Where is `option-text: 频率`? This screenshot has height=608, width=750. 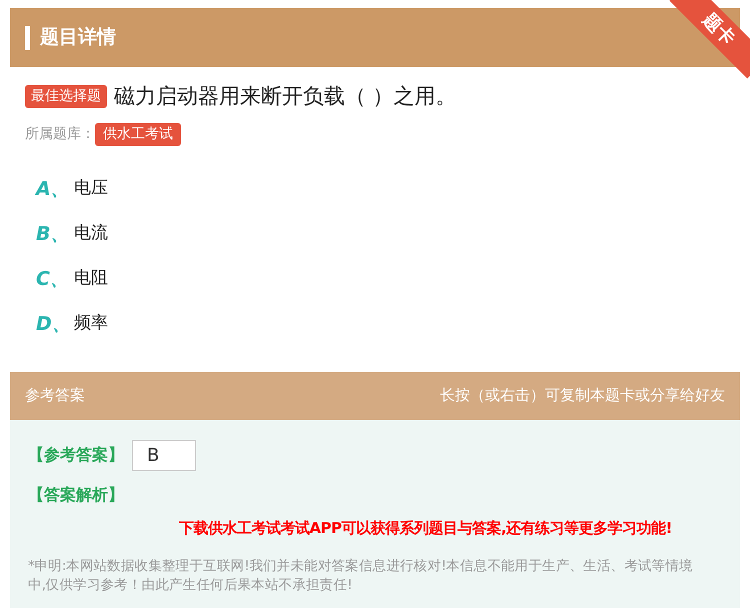 option-text: 频率 is located at coordinates (91, 324).